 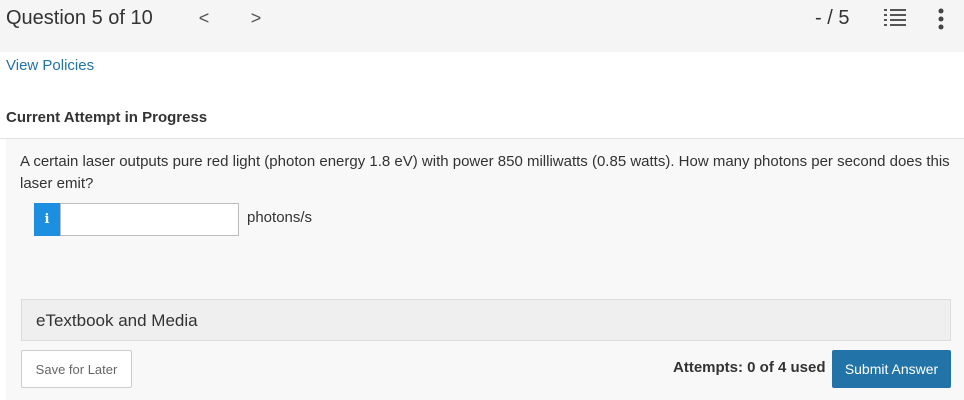 I want to click on attempt-heading: Current Attempt in Progress, so click(x=107, y=117).